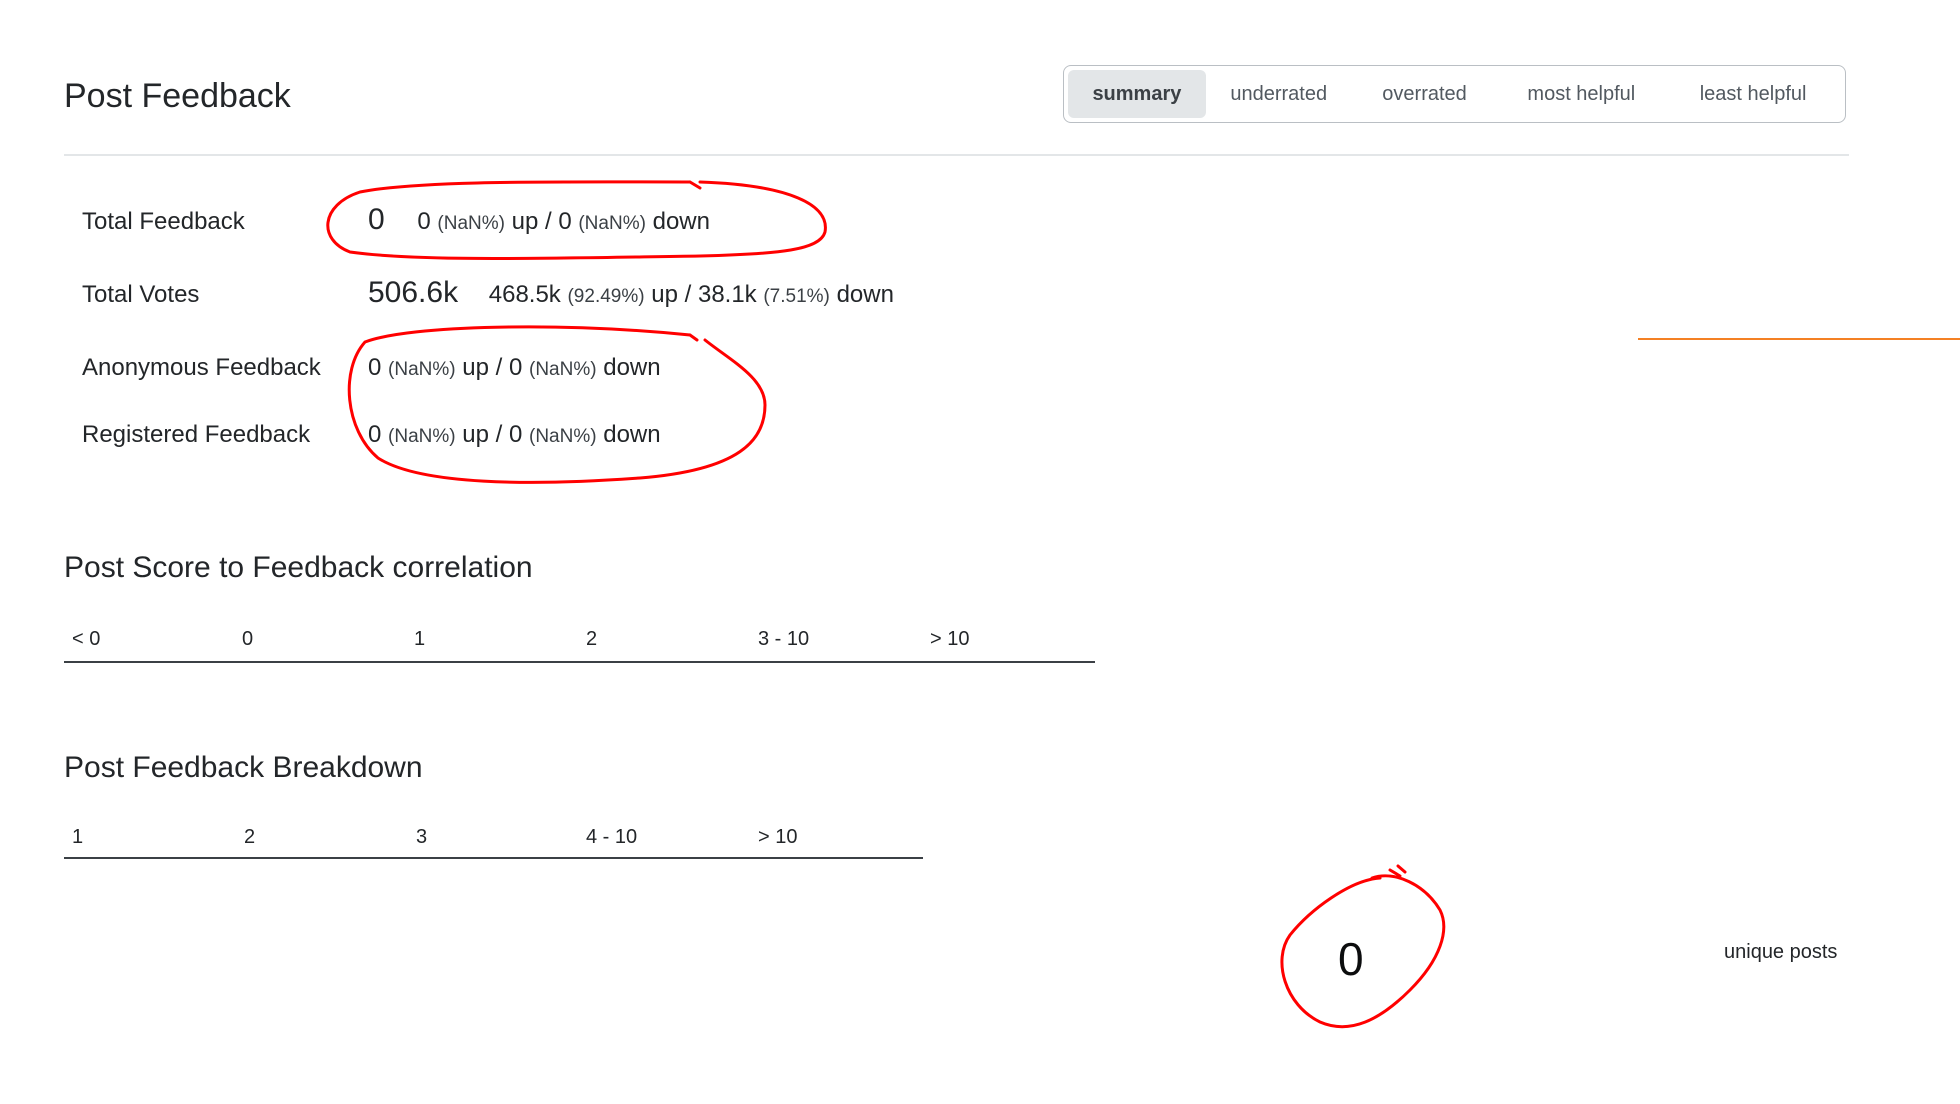 The height and width of the screenshot is (1104, 1960). Describe the element at coordinates (248, 639) in the screenshot. I see `correlation-bucket: 0` at that location.